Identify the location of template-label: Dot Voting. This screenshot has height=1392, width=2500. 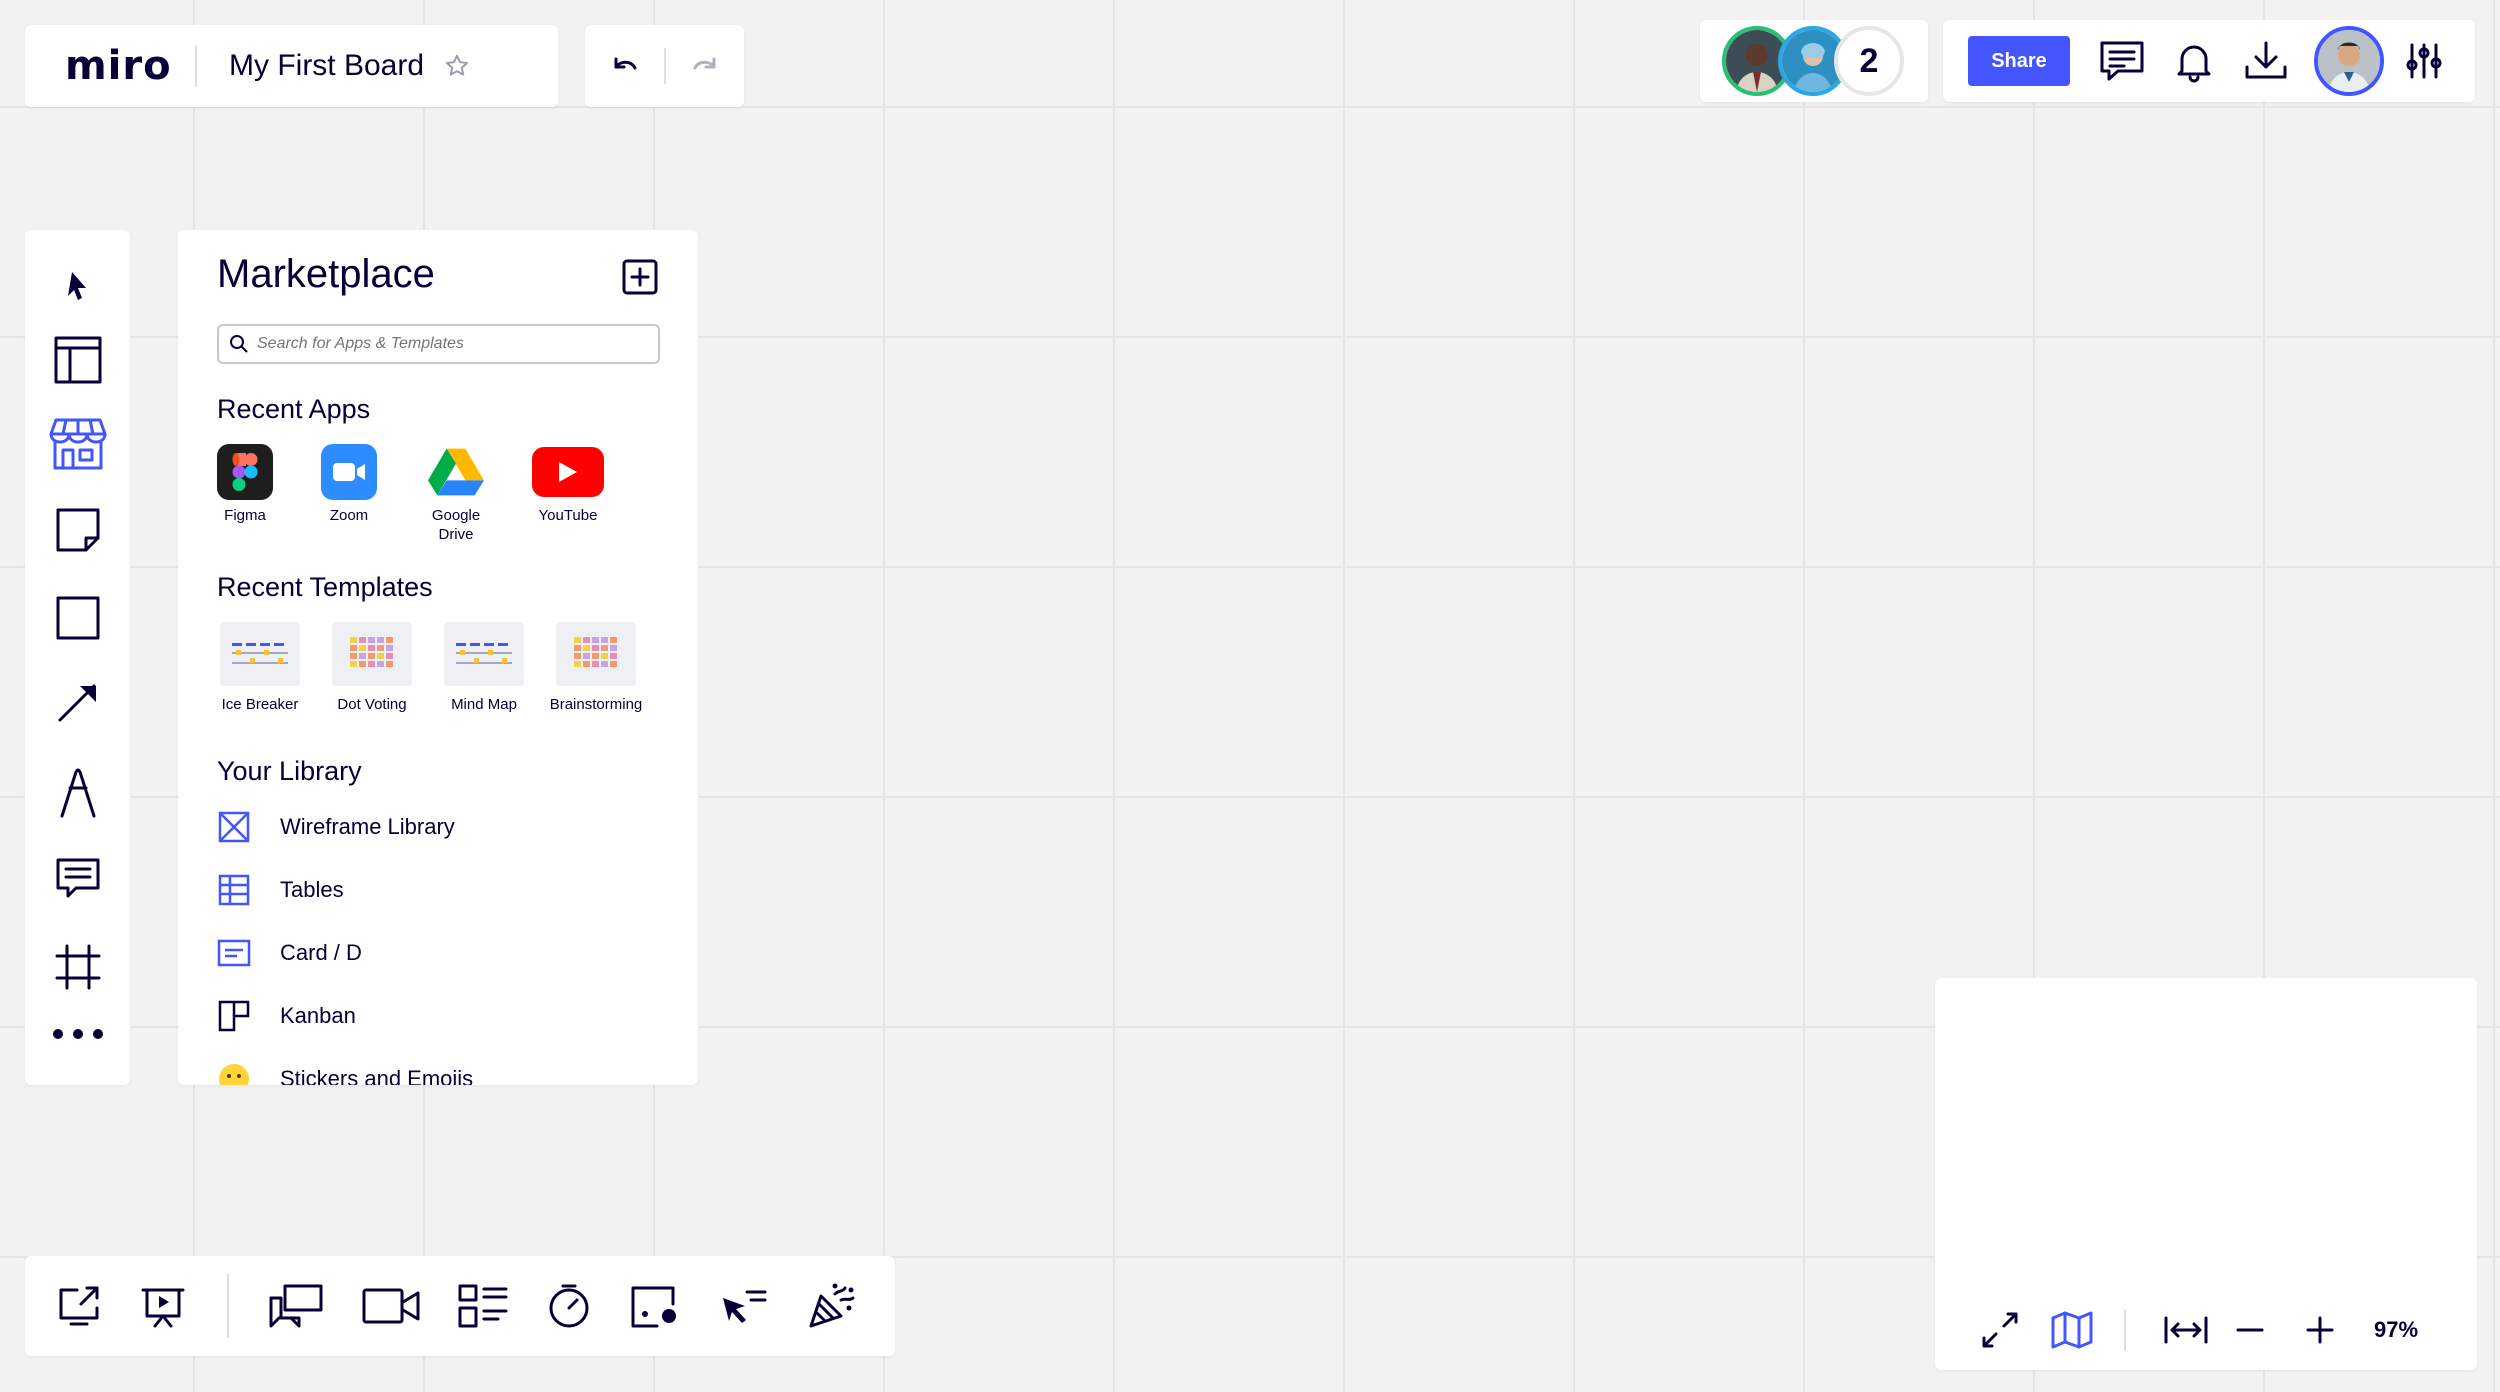
(372, 704).